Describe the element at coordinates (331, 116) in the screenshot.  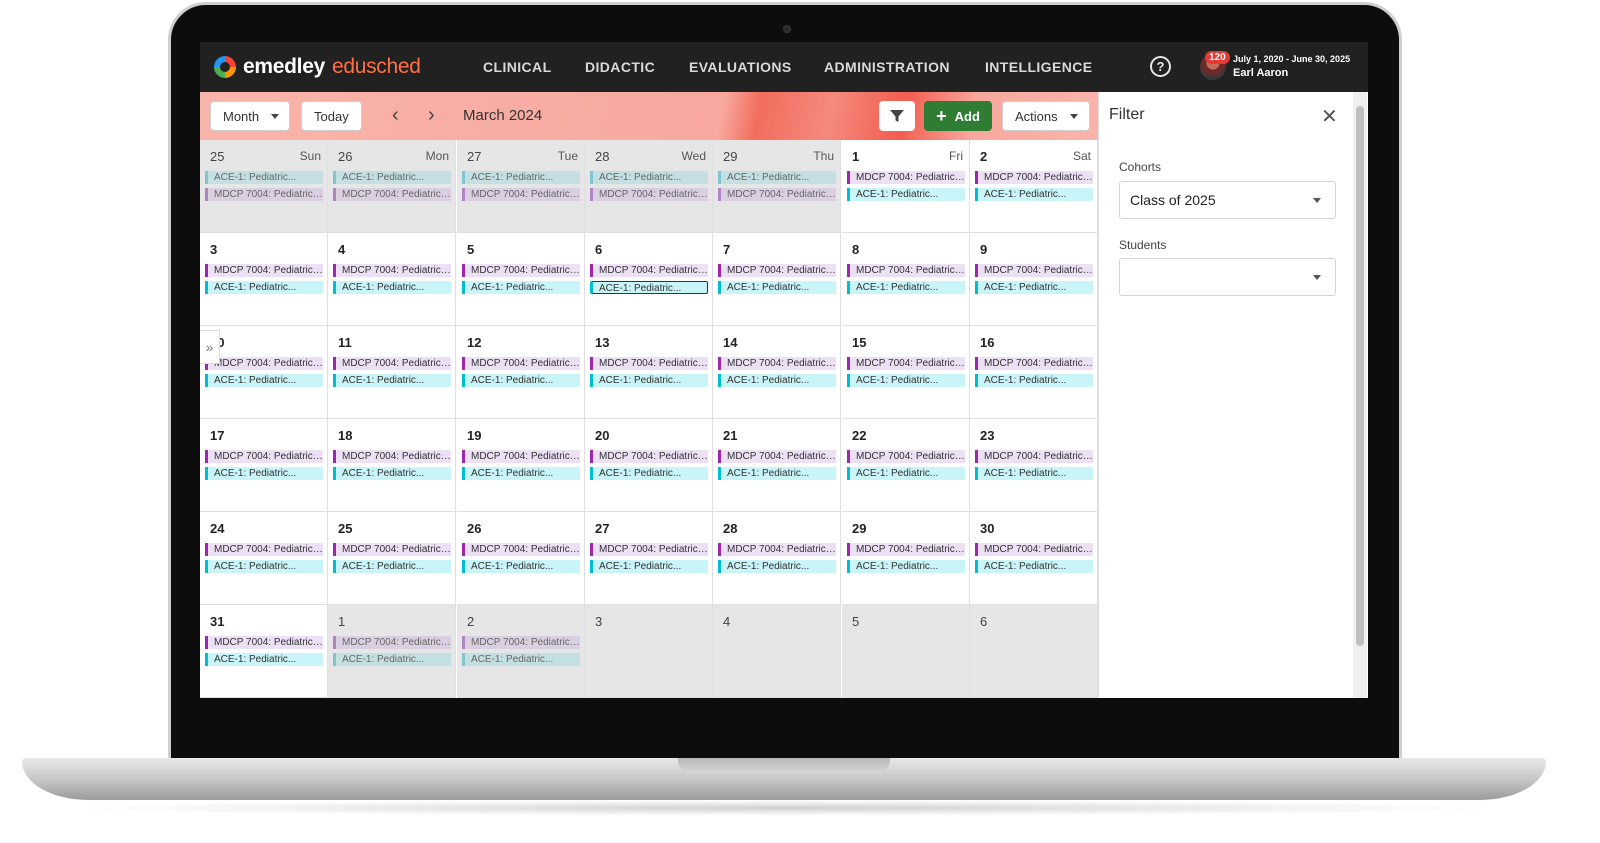
I see `today-button: Today` at that location.